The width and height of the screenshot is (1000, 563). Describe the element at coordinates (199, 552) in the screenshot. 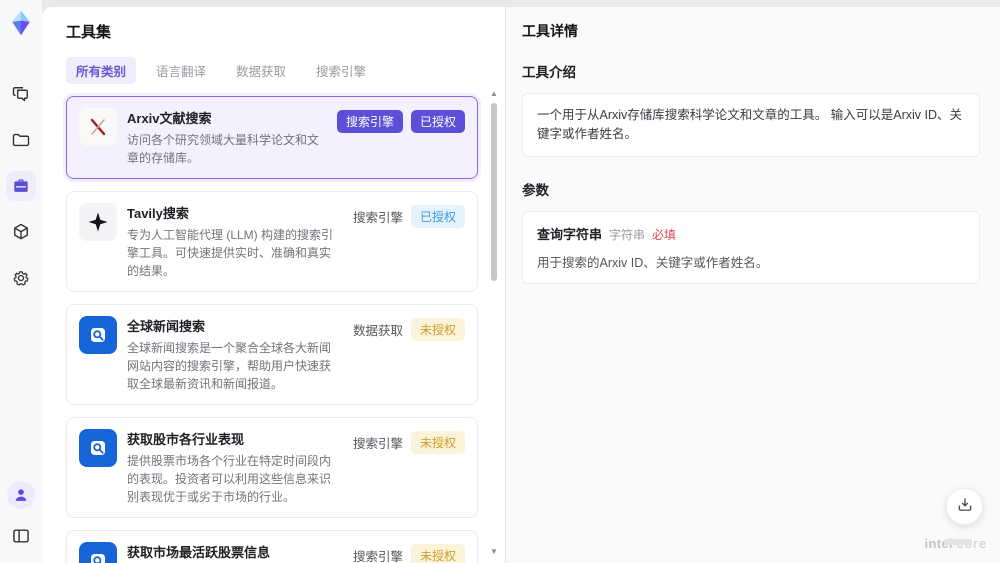

I see `tool-title: 获取市场最活跃股票信息` at that location.